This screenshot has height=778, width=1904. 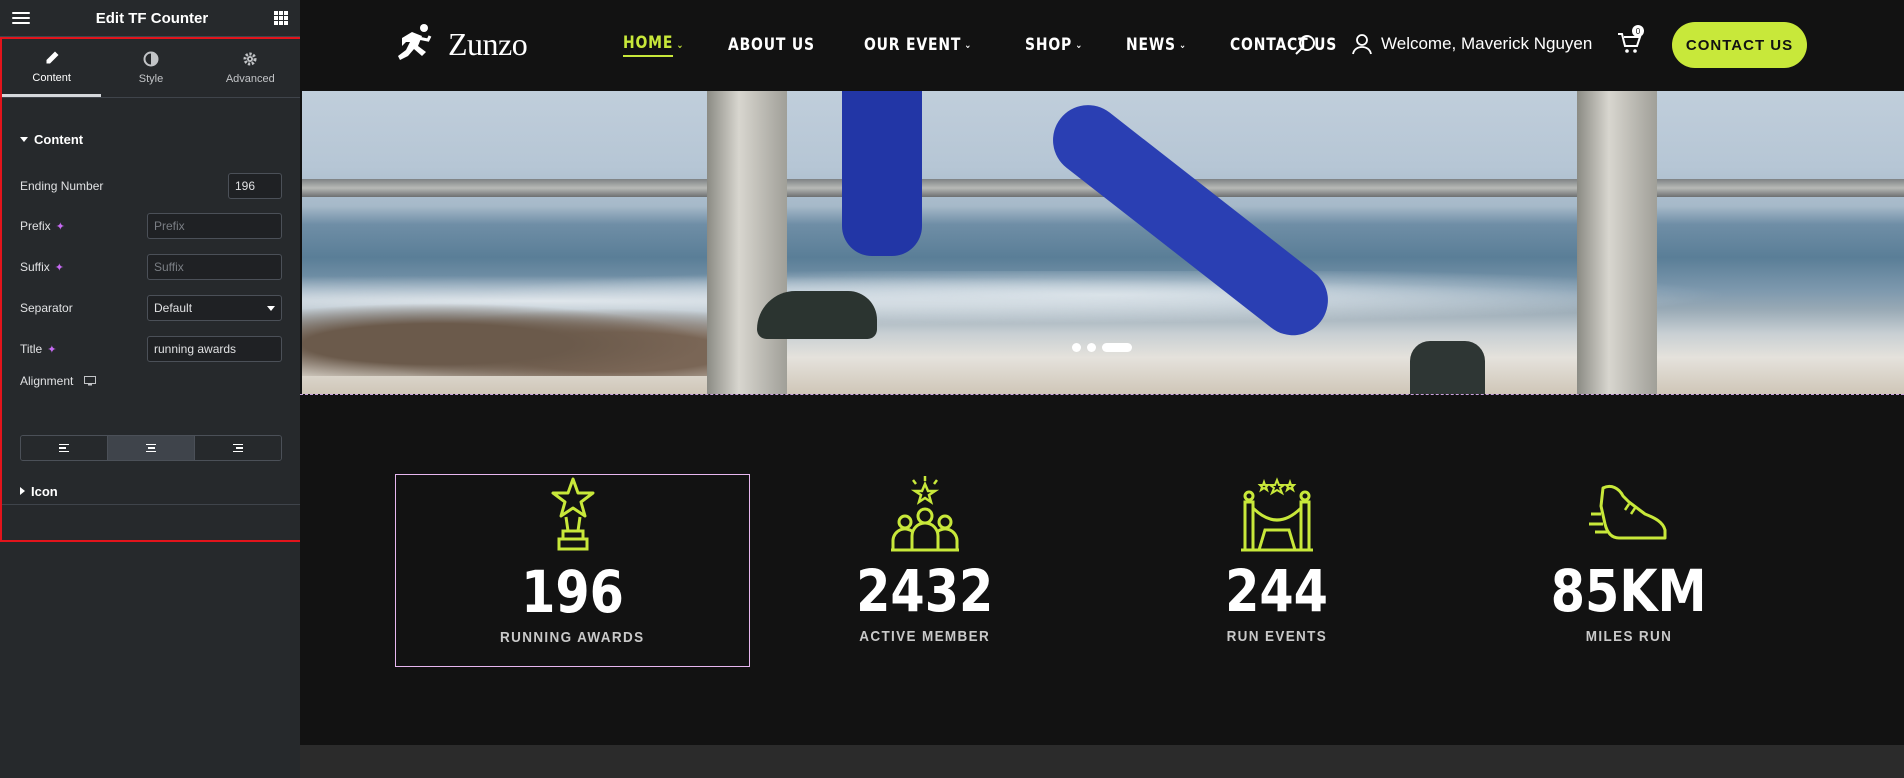 I want to click on align-left-icon, so click(x=64, y=448).